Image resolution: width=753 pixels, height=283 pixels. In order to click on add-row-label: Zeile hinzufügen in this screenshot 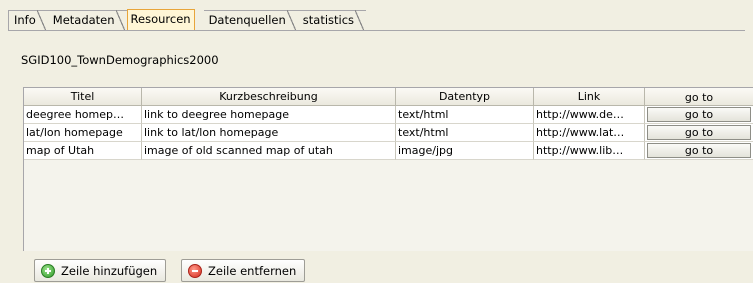, I will do `click(109, 270)`.